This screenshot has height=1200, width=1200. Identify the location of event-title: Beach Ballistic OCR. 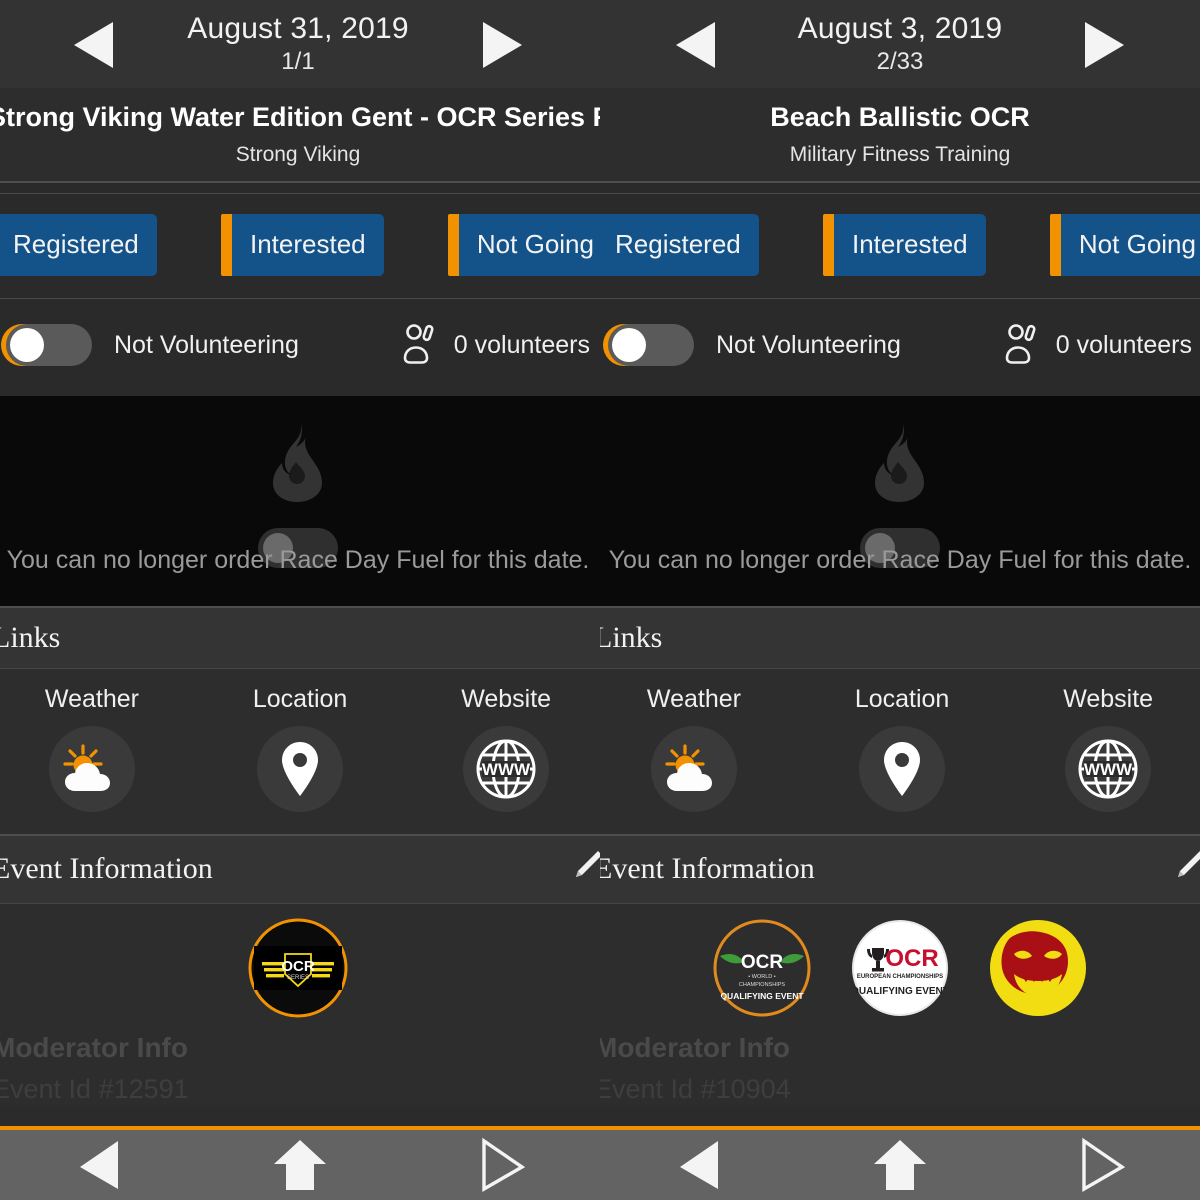
(900, 117).